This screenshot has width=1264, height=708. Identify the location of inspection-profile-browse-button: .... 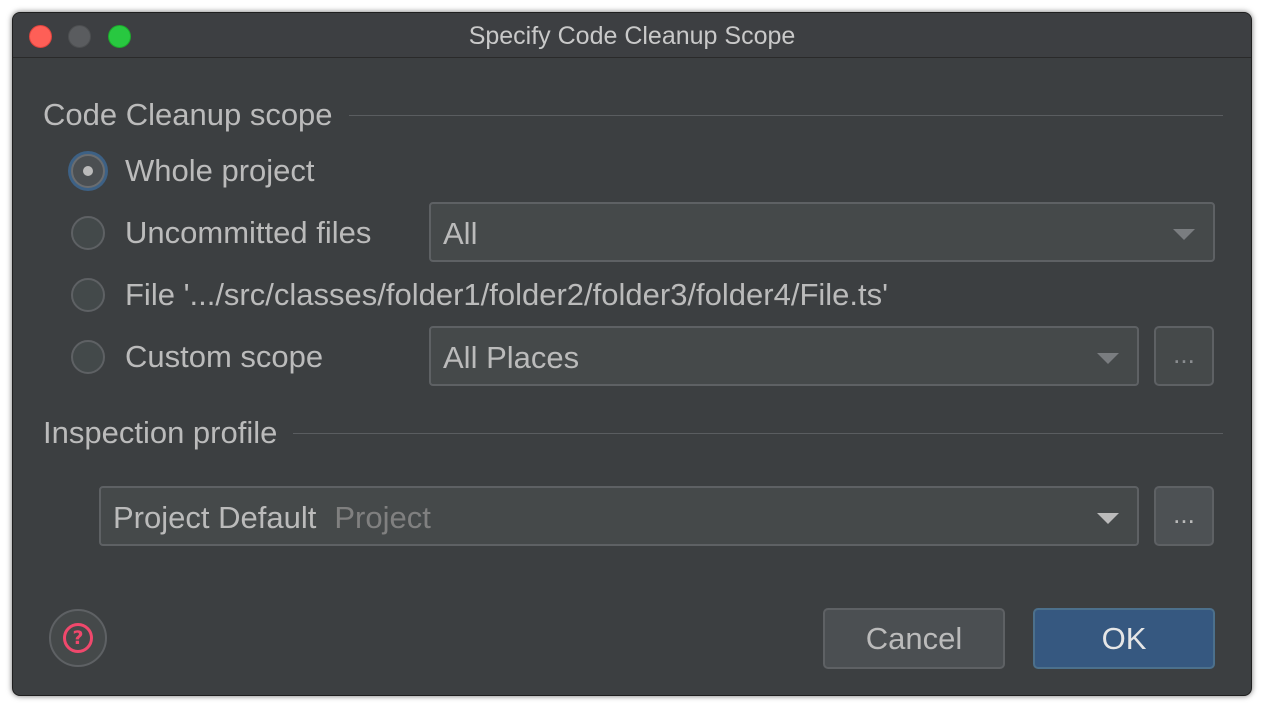
(1184, 516).